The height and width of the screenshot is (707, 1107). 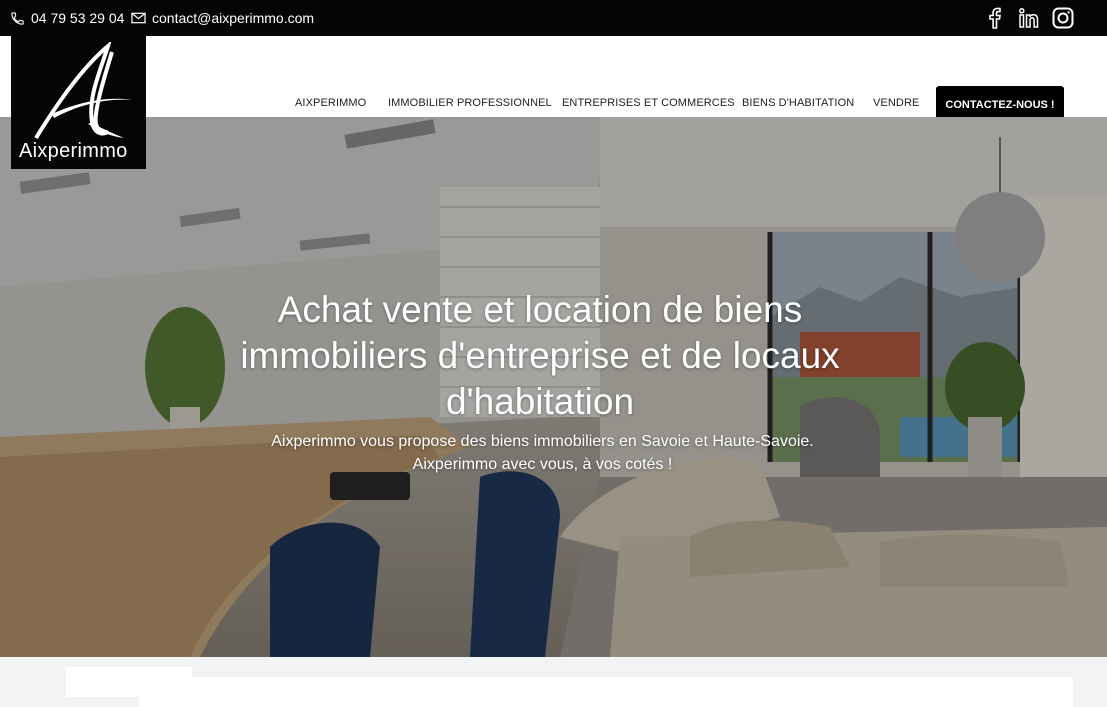 I want to click on site-logo: Aixperimmo, so click(x=78, y=102).